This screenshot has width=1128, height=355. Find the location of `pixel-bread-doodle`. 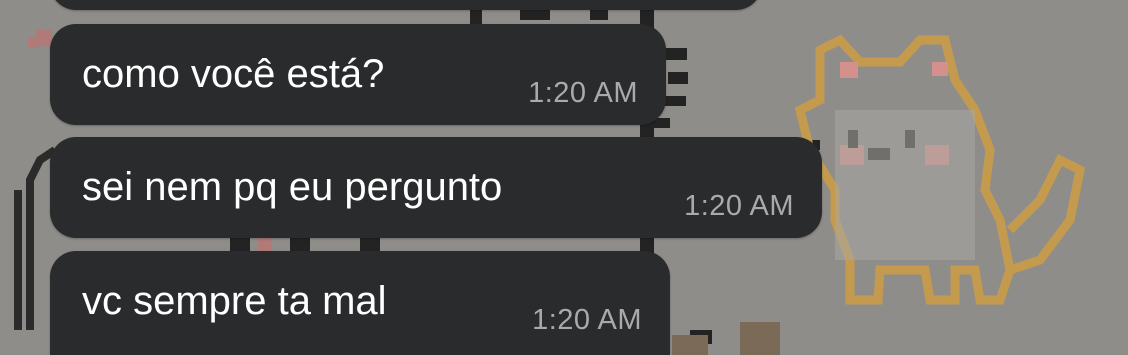

pixel-bread-doodle is located at coordinates (726, 338).